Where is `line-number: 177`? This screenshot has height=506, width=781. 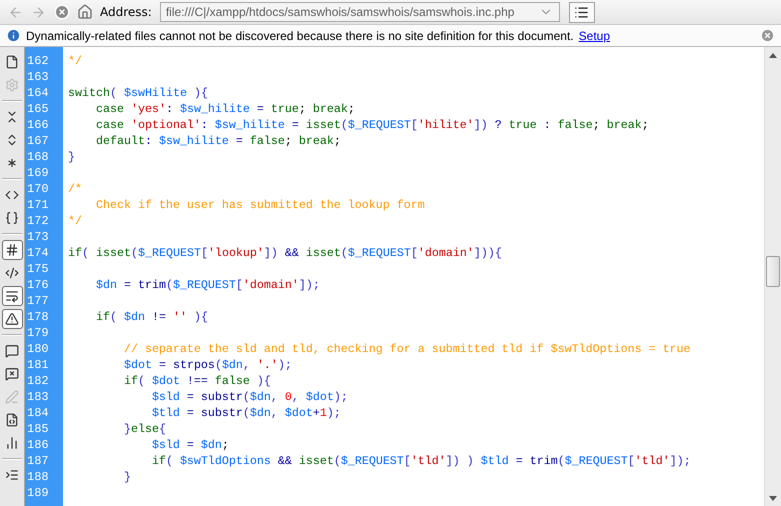 line-number: 177 is located at coordinates (38, 301).